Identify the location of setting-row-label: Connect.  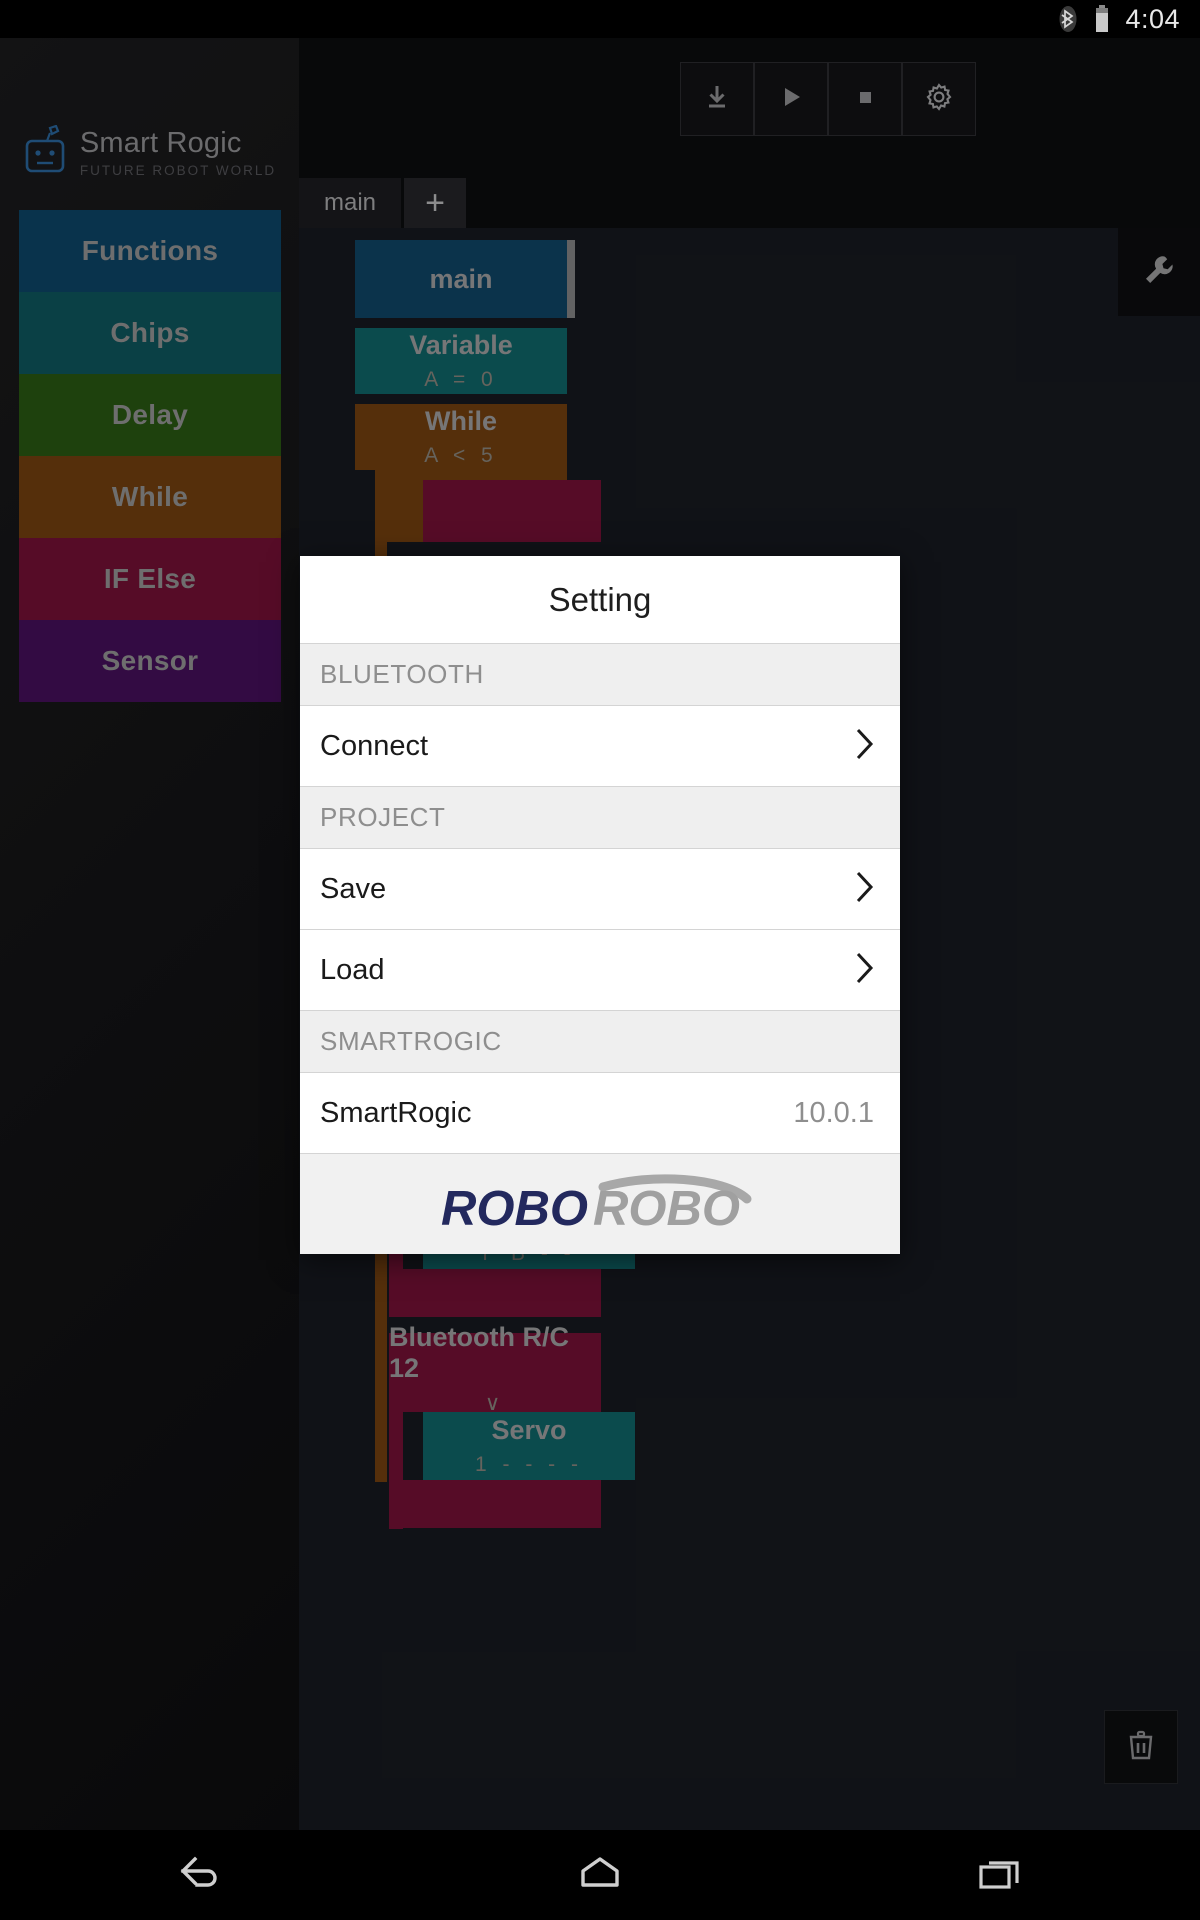
(374, 745).